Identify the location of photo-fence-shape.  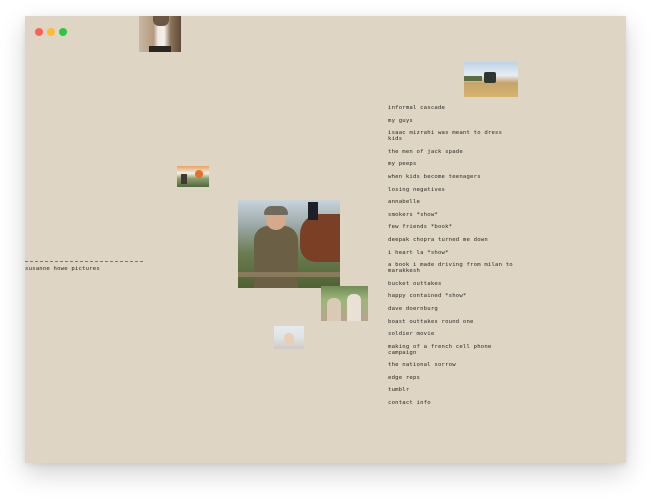
(289, 274).